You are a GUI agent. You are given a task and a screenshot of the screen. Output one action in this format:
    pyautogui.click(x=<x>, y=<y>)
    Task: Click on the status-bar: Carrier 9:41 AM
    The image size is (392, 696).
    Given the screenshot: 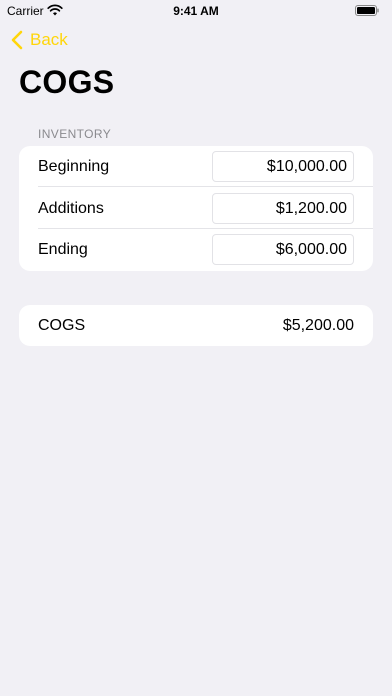 What is the action you would take?
    pyautogui.click(x=196, y=11)
    